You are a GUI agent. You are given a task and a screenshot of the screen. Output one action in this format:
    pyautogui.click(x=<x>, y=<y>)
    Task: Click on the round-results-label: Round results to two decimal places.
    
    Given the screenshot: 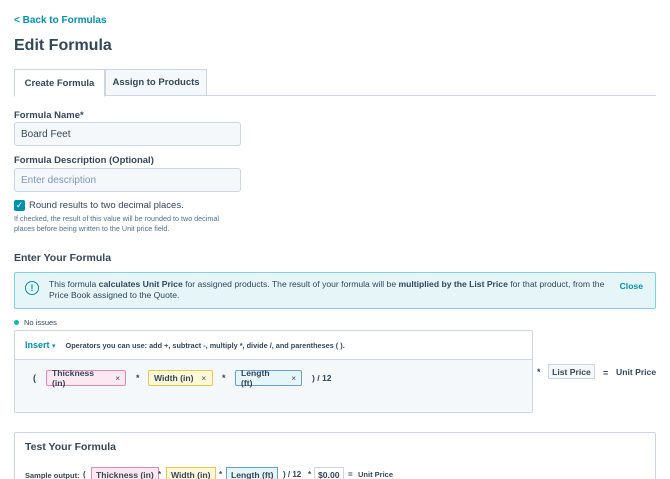 What is the action you would take?
    pyautogui.click(x=106, y=205)
    